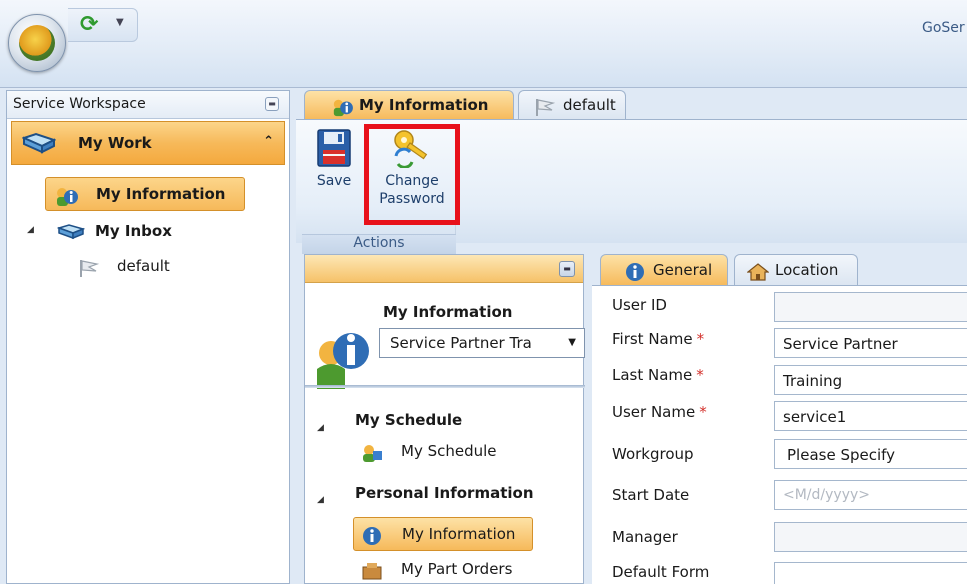  What do you see at coordinates (424, 105) in the screenshot?
I see `tab-label: My Information` at bounding box center [424, 105].